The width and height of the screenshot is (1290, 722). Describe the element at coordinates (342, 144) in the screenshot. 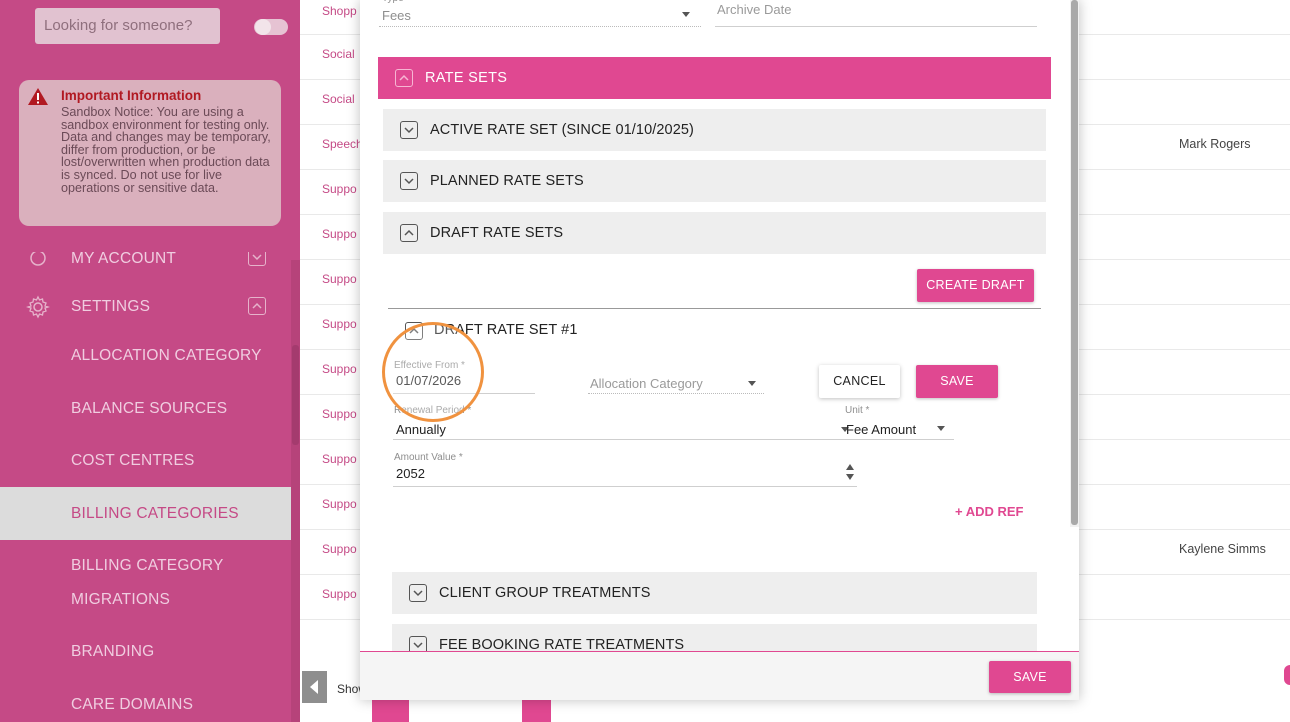

I see `table-cell: Speech` at that location.